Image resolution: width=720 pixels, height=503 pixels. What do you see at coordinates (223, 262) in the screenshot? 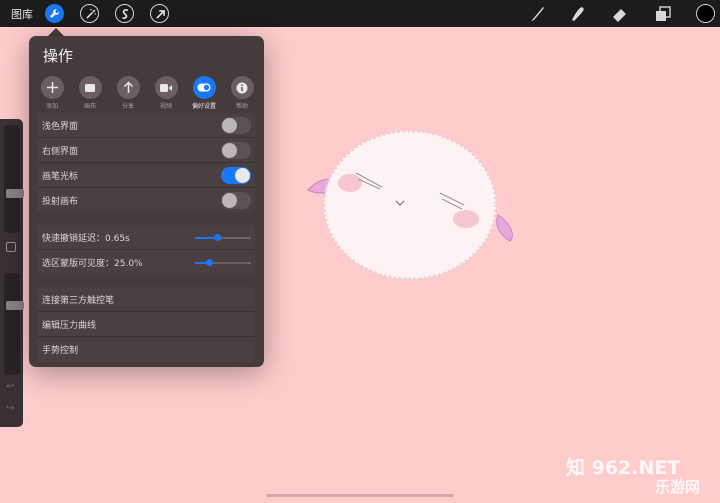
I see `selection-mask-visibility-slider` at bounding box center [223, 262].